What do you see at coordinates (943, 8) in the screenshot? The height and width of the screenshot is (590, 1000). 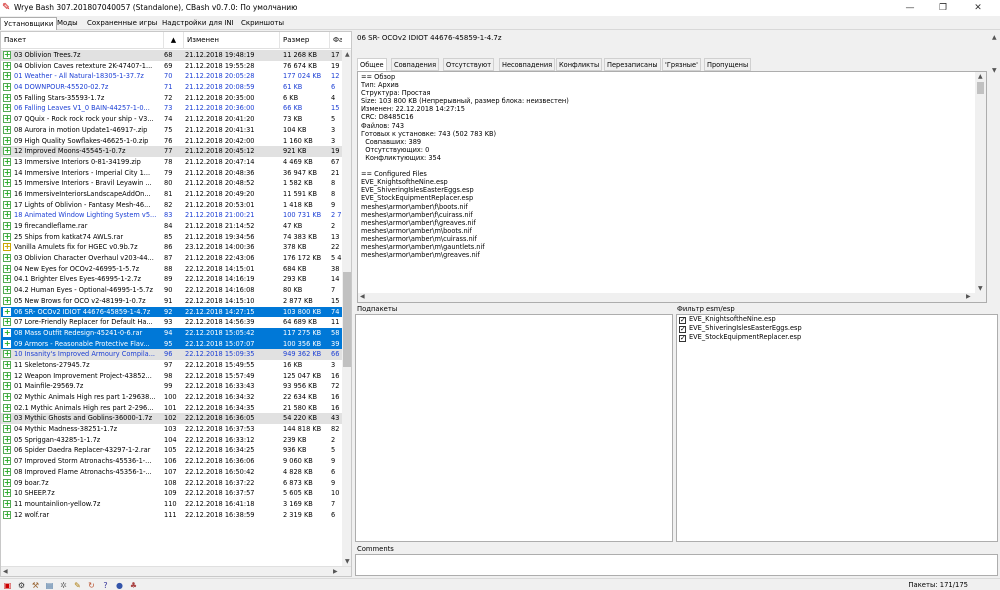 I see `maximize-button: ❐` at bounding box center [943, 8].